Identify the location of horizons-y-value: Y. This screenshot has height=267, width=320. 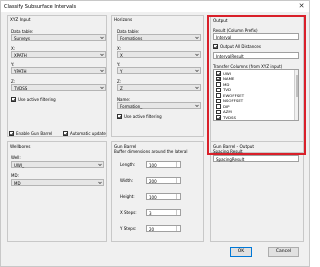
(121, 71).